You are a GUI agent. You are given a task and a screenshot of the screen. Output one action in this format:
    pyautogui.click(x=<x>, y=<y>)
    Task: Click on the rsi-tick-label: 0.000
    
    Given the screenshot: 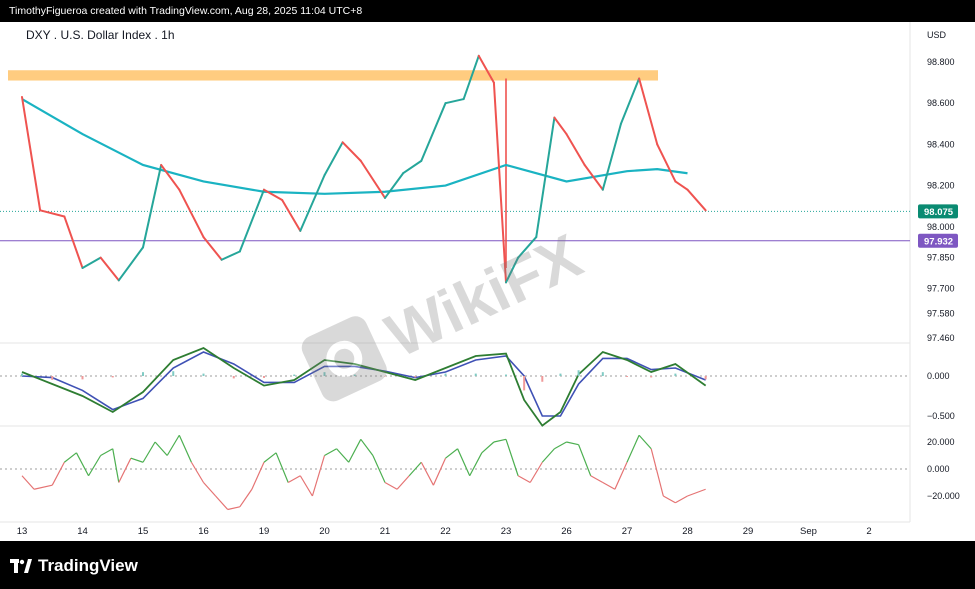 What is the action you would take?
    pyautogui.click(x=938, y=469)
    